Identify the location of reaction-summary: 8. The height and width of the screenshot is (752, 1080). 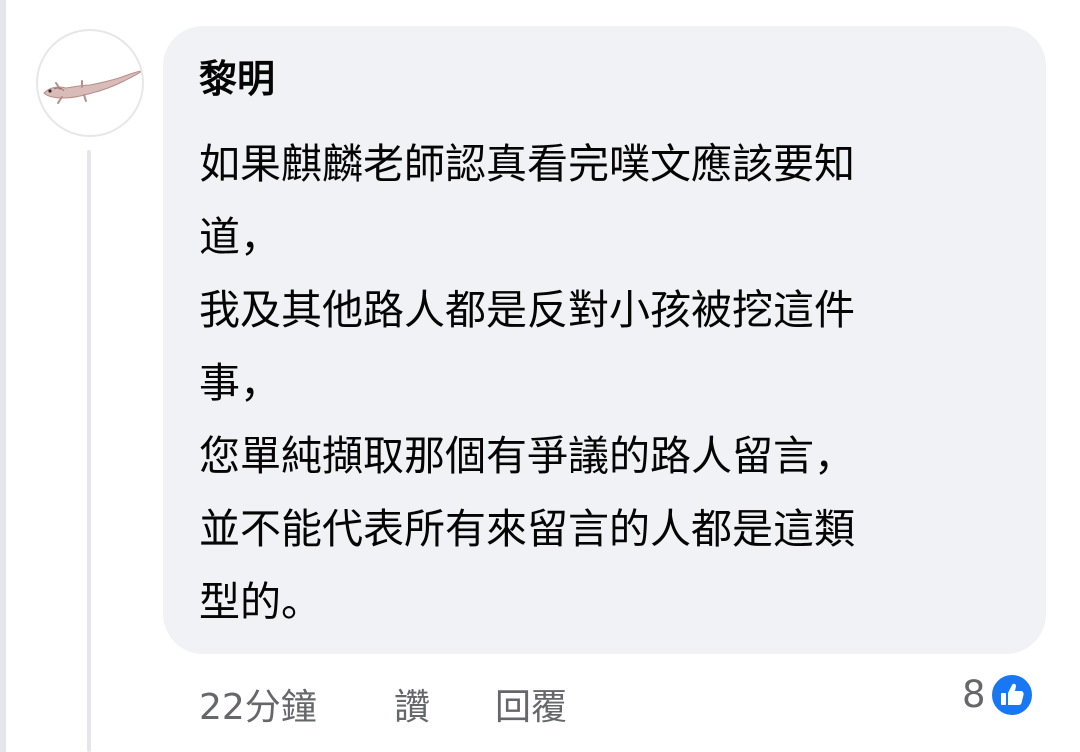
(998, 695).